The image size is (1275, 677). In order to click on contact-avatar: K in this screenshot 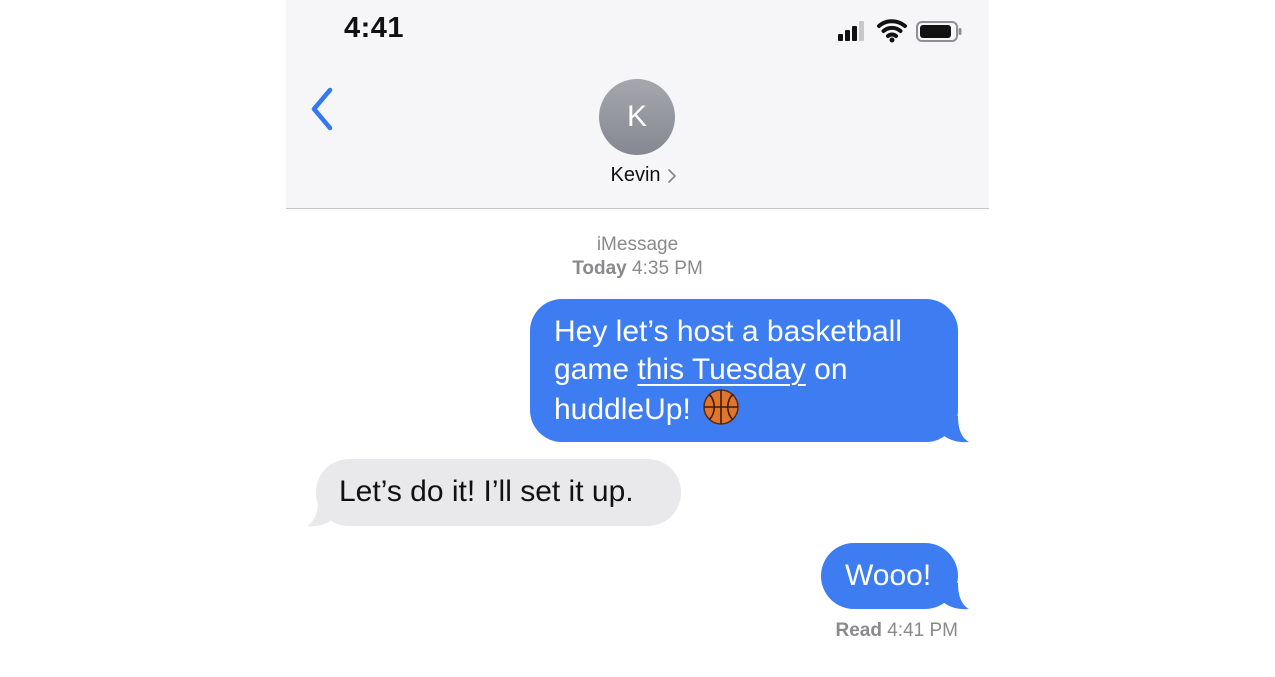, I will do `click(637, 117)`.